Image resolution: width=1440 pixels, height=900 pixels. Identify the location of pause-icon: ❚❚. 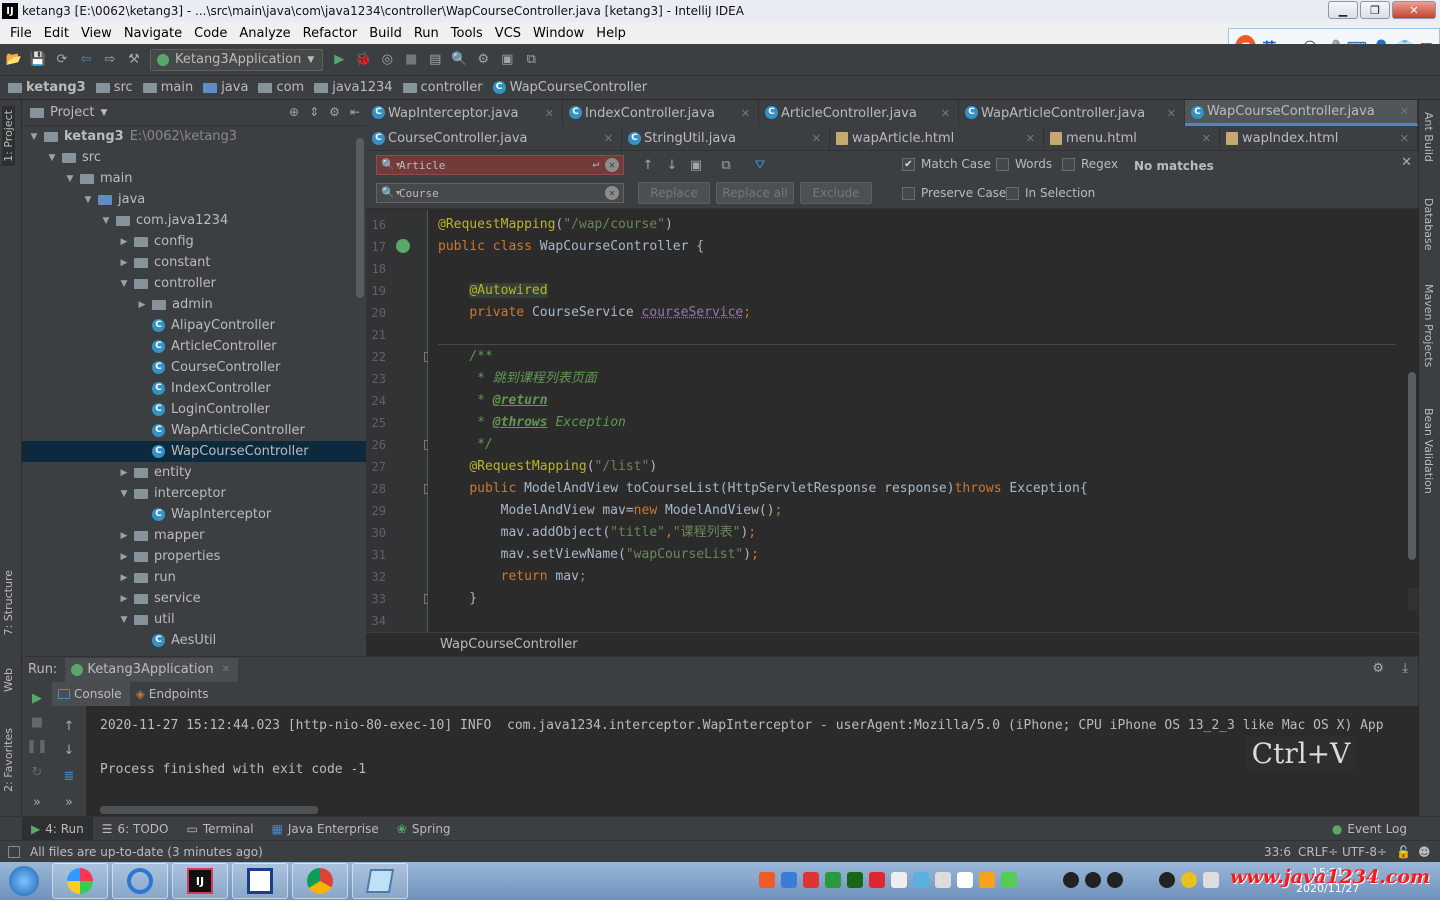
(37, 746).